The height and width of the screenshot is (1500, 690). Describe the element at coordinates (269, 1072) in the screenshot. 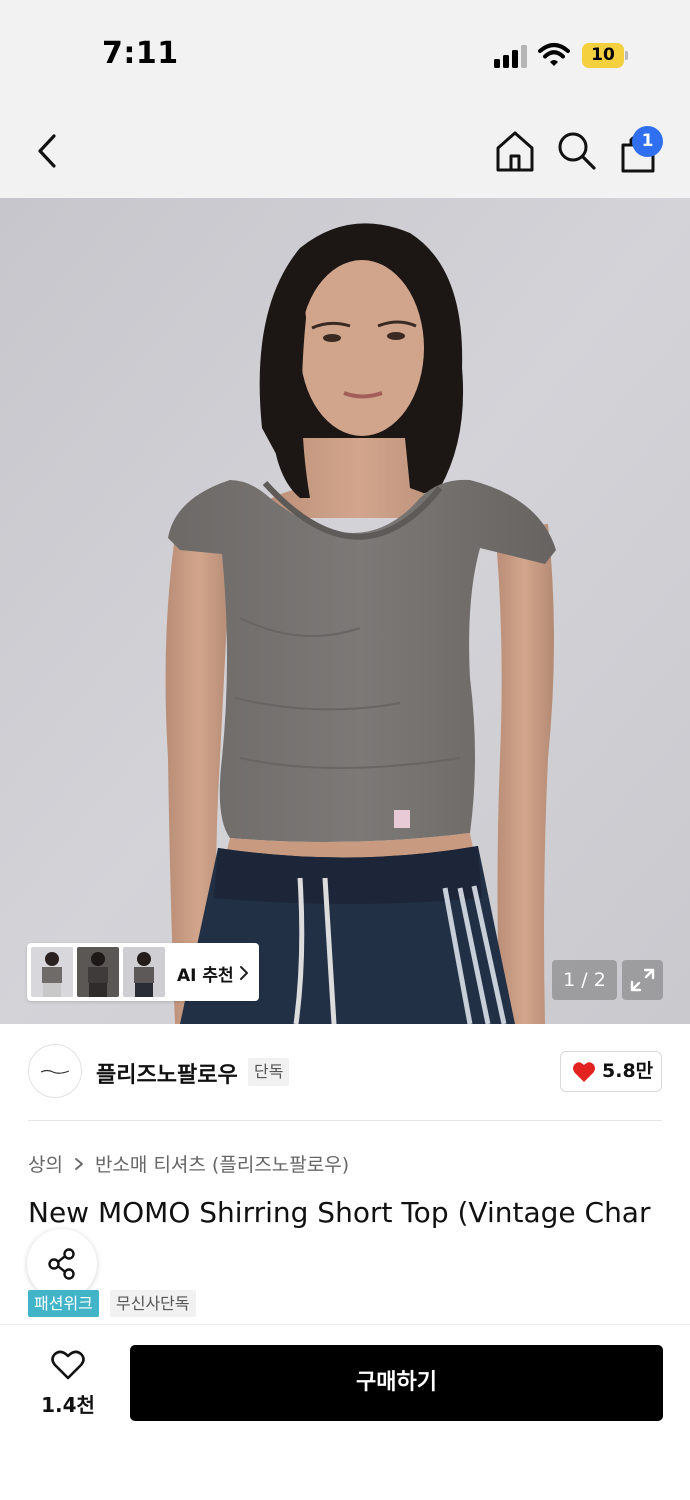

I see `exclusive-badge: 단독` at that location.